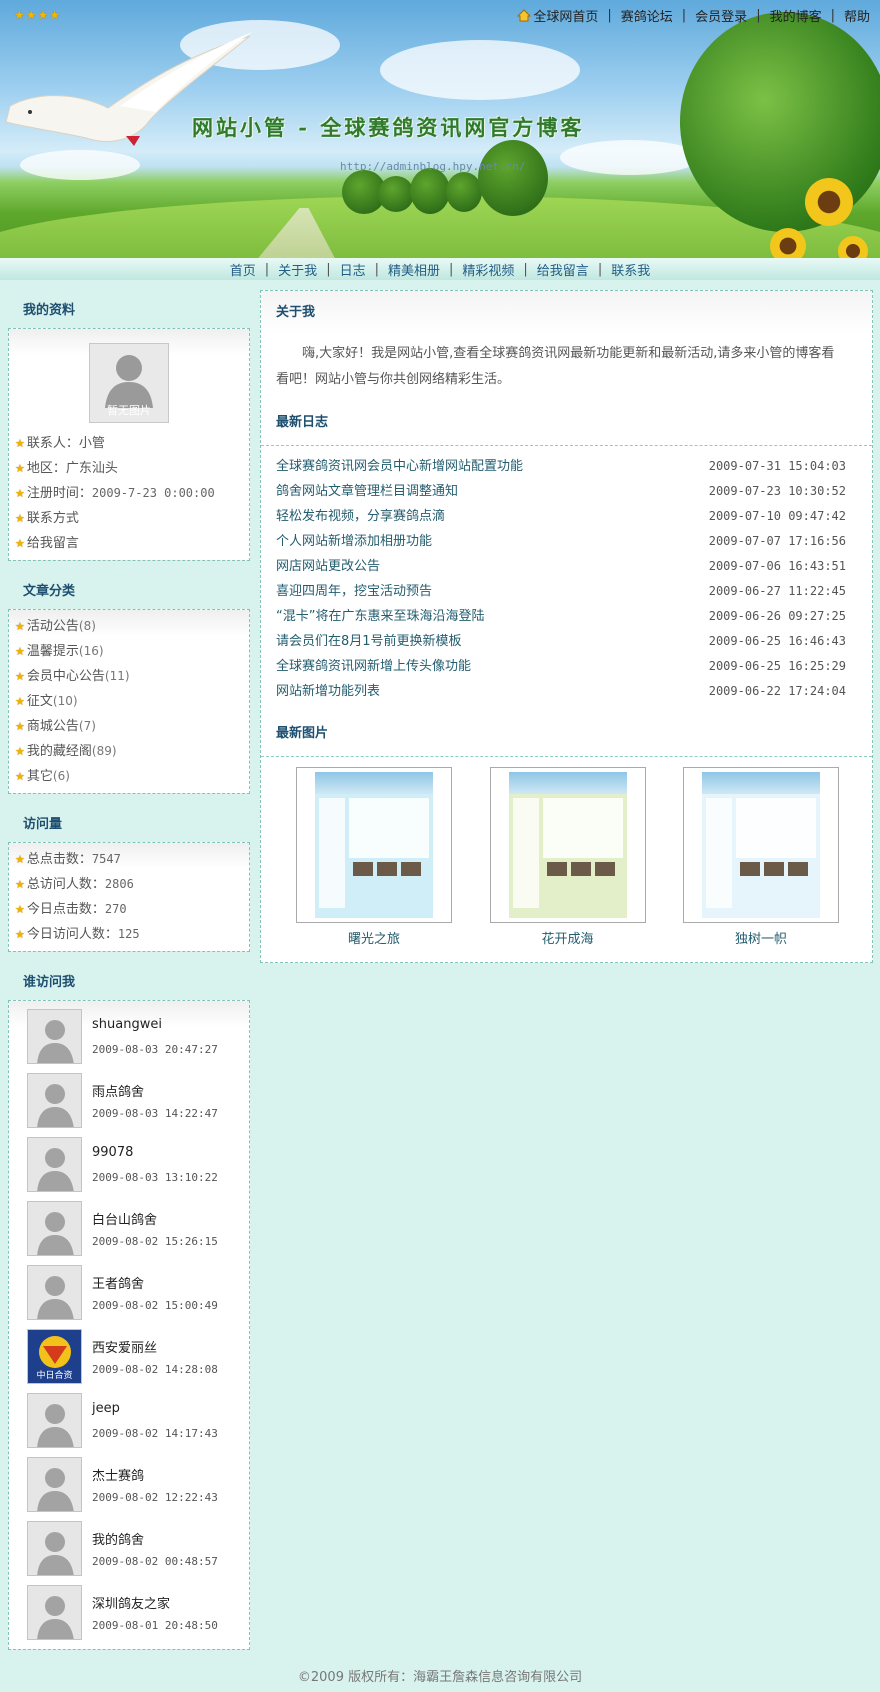 Image resolution: width=880 pixels, height=1692 pixels. What do you see at coordinates (369, 641) in the screenshot?
I see `log-title-link: 请会员们在8月1号前更换新模板` at bounding box center [369, 641].